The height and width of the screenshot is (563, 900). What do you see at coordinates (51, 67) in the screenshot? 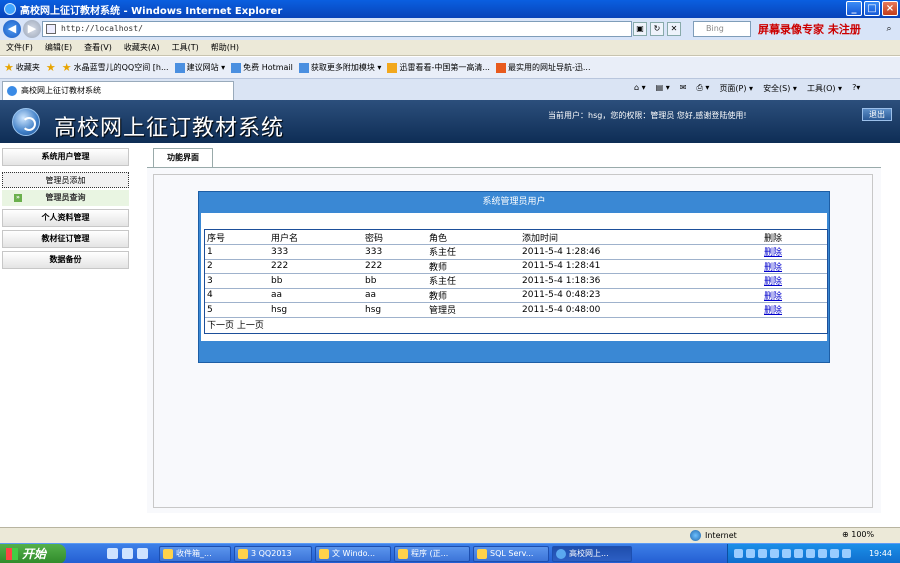
I see `add-favorite-icon: ★` at bounding box center [51, 67].